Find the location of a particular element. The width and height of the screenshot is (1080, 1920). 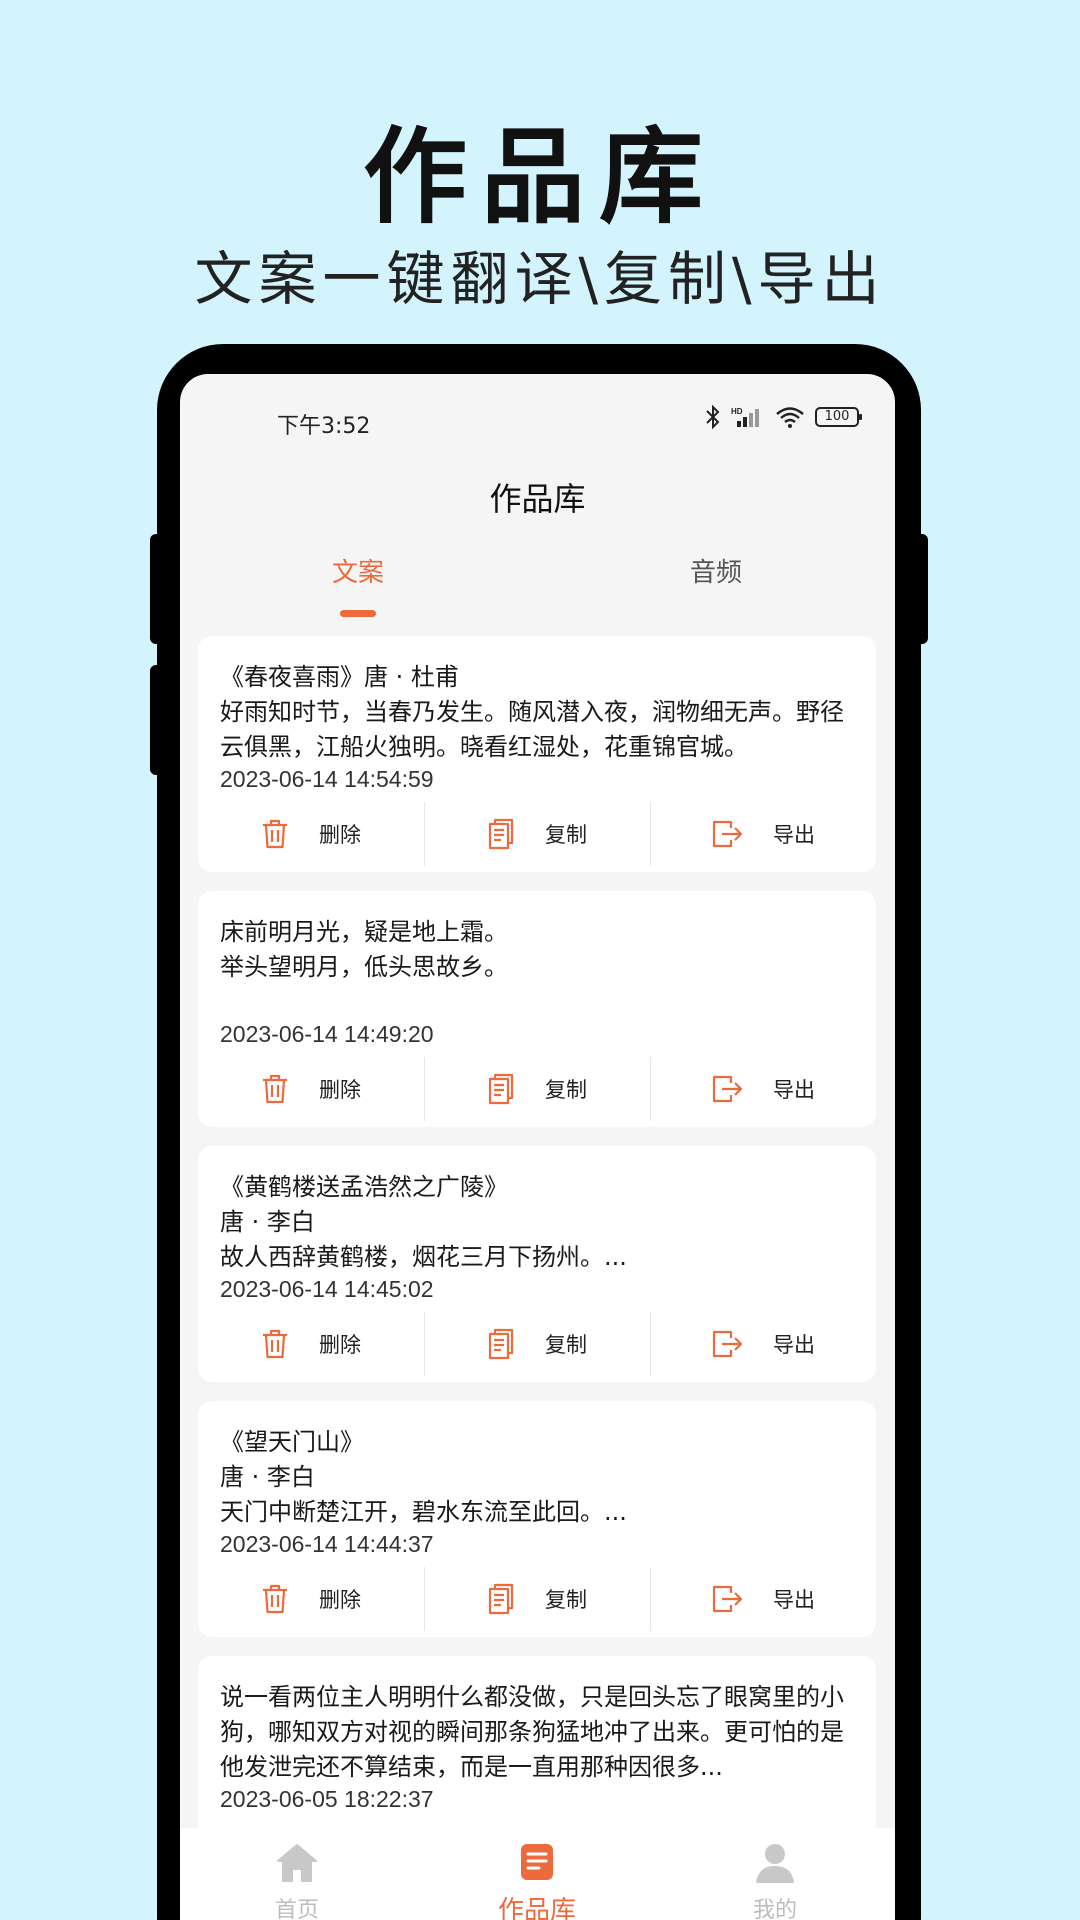

nav-me-label: 我的 is located at coordinates (774, 1909).